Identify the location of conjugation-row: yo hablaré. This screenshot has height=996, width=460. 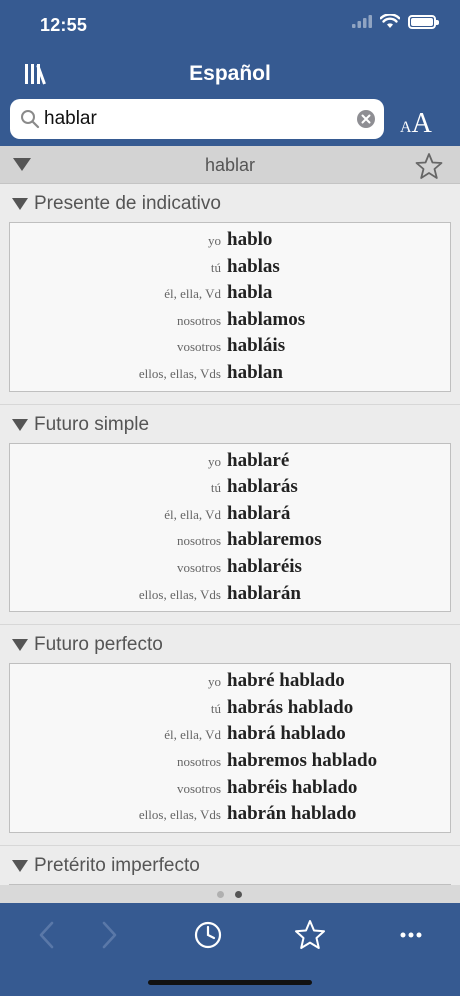
(230, 463).